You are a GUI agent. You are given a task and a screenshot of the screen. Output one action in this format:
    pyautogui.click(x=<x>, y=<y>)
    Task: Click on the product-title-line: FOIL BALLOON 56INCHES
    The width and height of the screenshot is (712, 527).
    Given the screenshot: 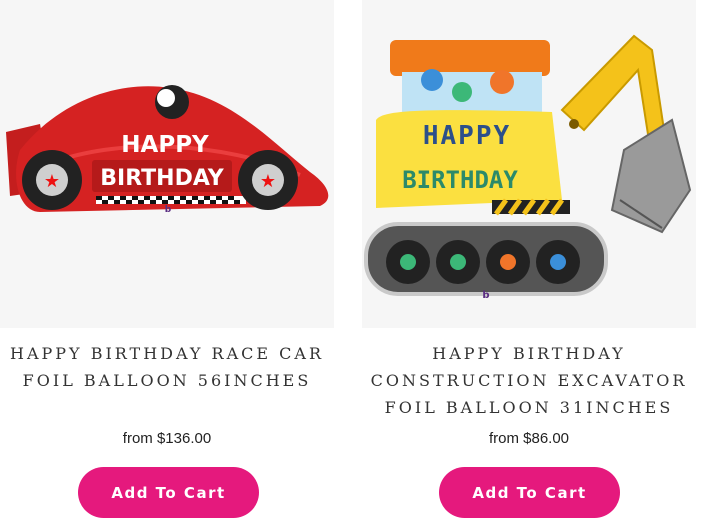 What is the action you would take?
    pyautogui.click(x=167, y=380)
    